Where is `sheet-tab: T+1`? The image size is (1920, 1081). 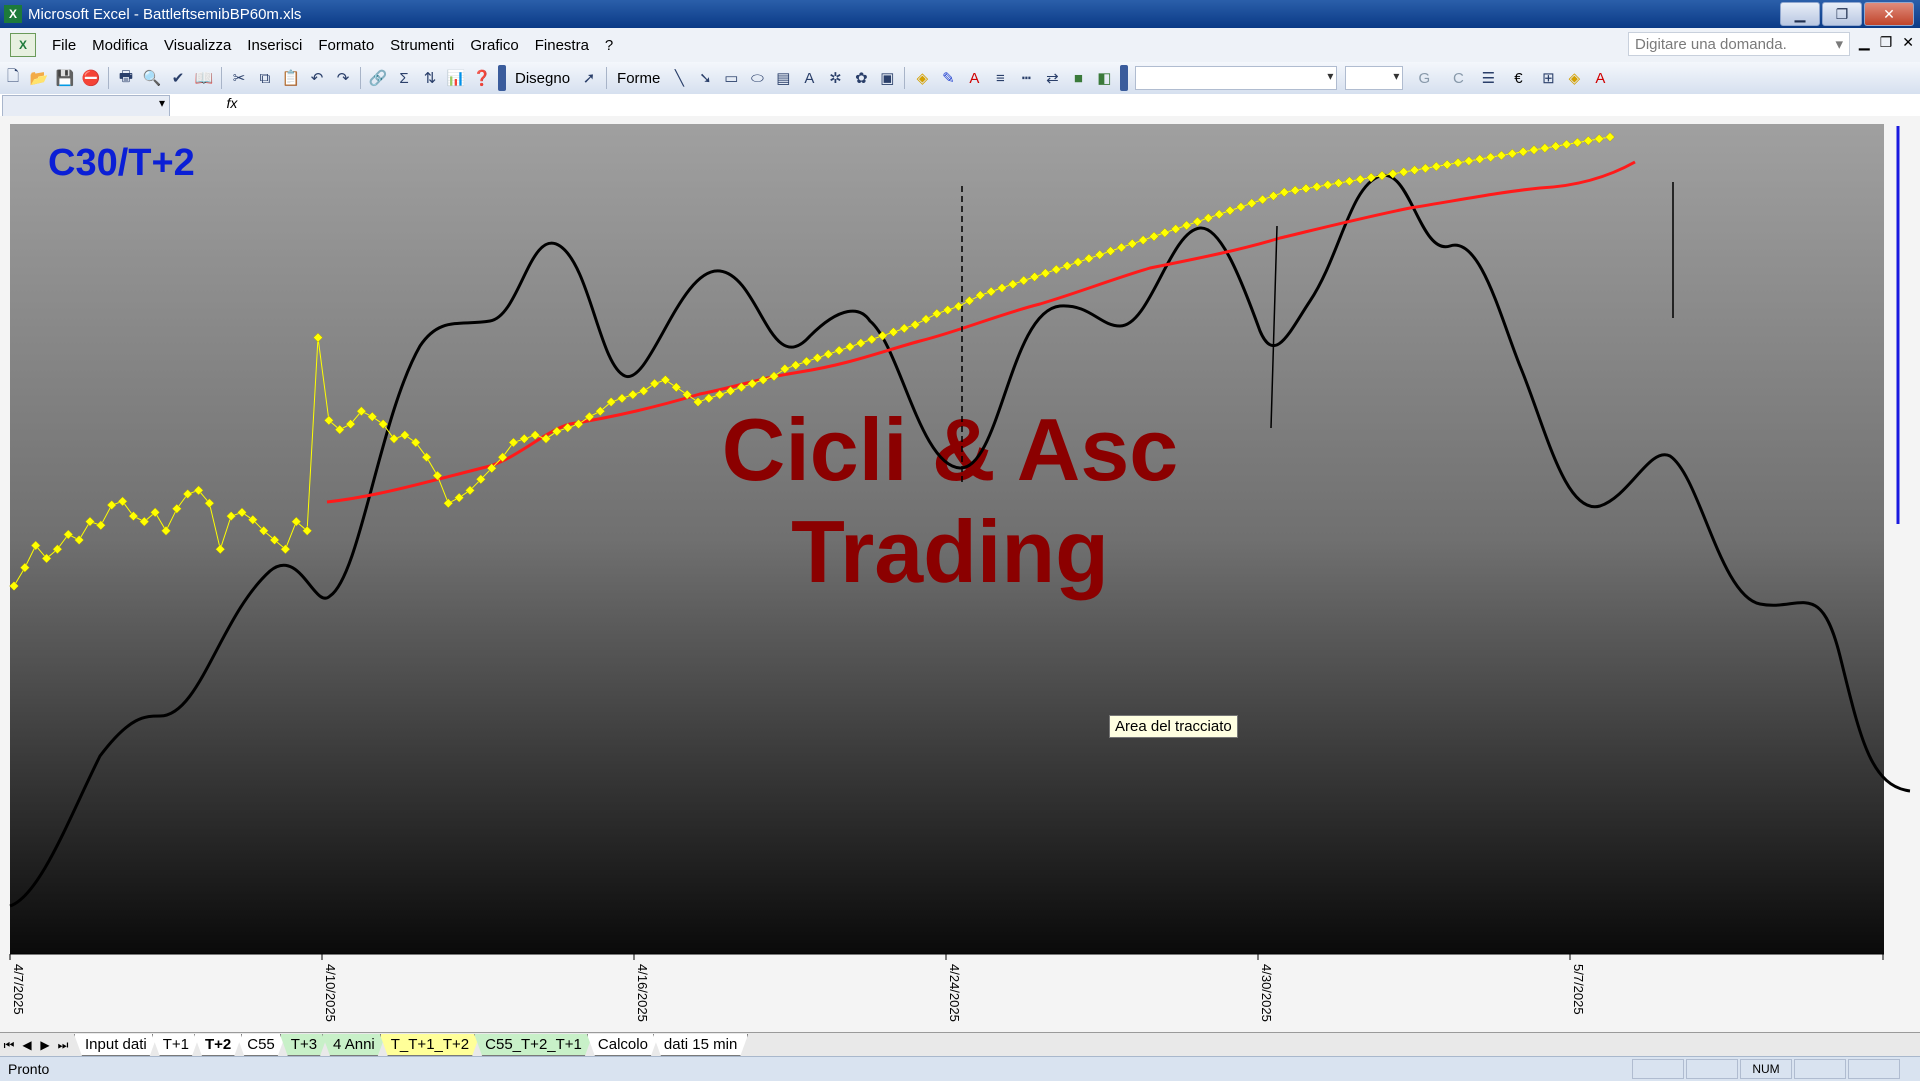 sheet-tab: T+1 is located at coordinates (176, 1045).